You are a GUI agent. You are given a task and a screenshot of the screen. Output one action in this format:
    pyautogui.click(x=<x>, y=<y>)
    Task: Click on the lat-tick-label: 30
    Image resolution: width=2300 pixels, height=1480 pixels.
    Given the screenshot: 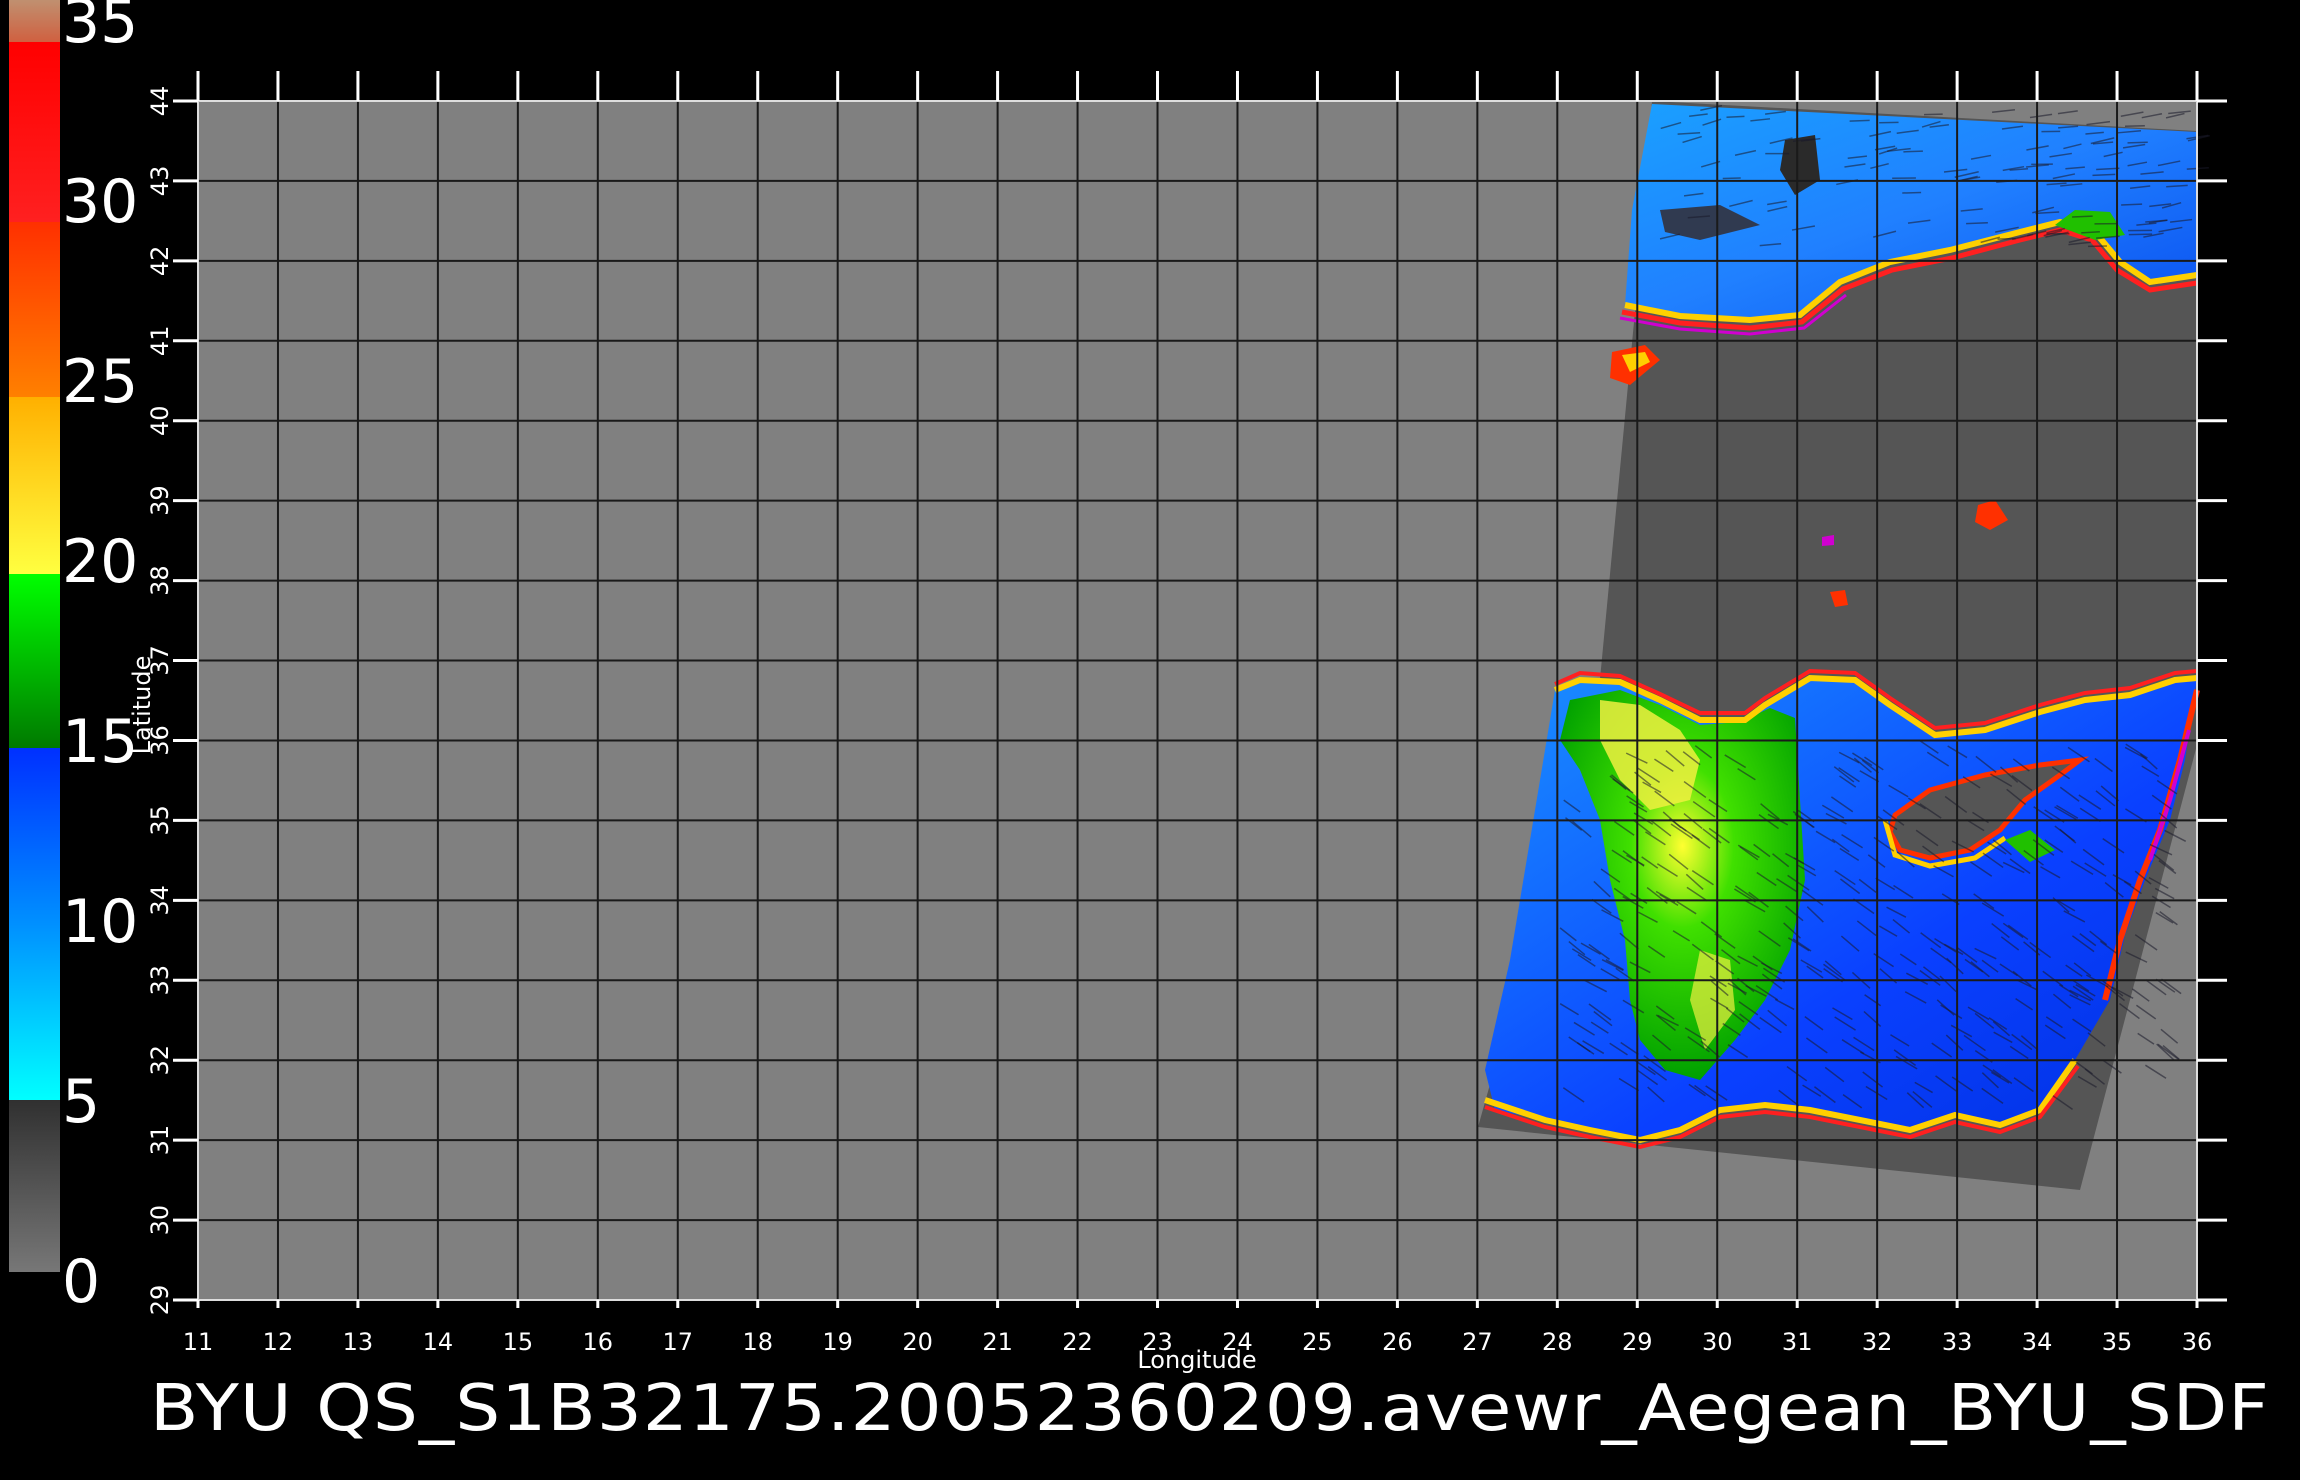 What is the action you would take?
    pyautogui.click(x=160, y=1220)
    